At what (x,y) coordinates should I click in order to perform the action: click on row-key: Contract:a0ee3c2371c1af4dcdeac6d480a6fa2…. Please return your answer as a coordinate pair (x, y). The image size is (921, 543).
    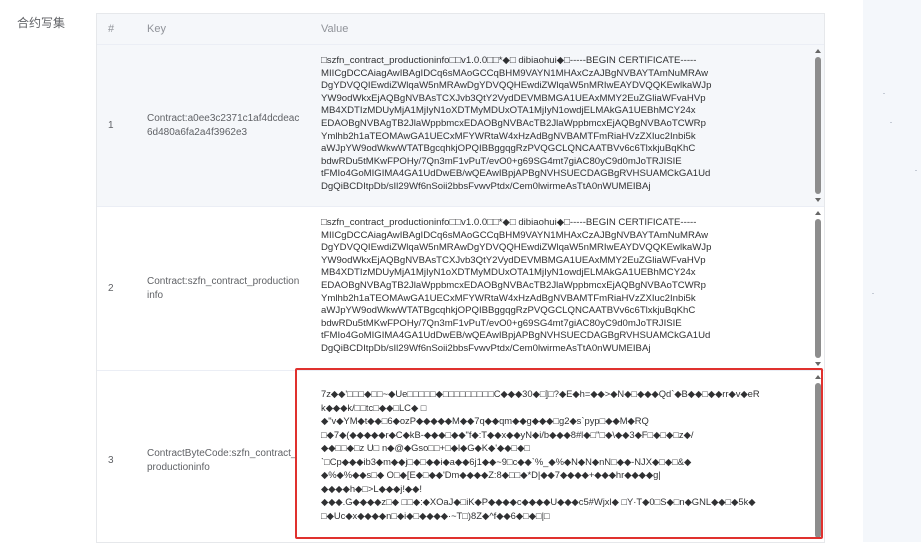
    Looking at the image, I should click on (223, 125).